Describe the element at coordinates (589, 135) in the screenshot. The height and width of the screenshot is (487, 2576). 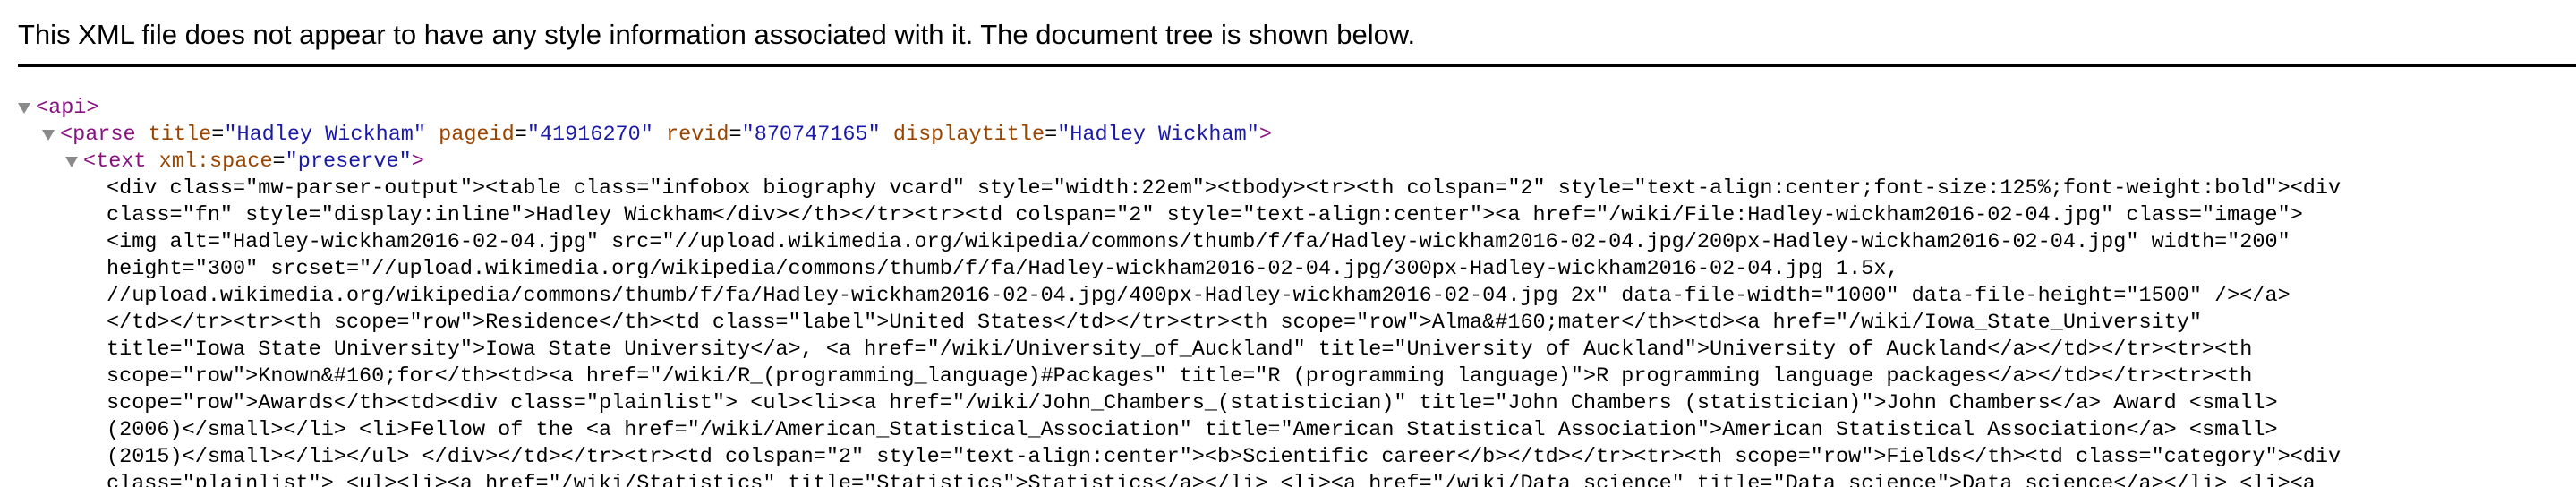
I see `attr-value: "41916270"` at that location.